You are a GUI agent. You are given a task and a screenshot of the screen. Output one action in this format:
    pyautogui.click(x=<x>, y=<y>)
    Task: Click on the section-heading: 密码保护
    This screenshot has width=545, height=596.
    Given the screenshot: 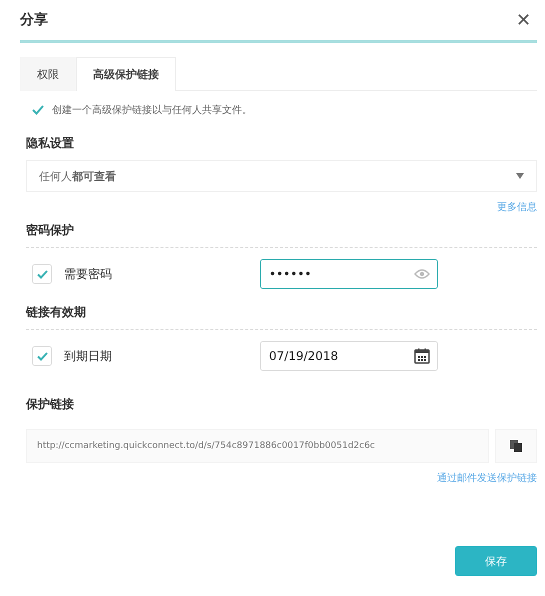 What is the action you would take?
    pyautogui.click(x=281, y=235)
    